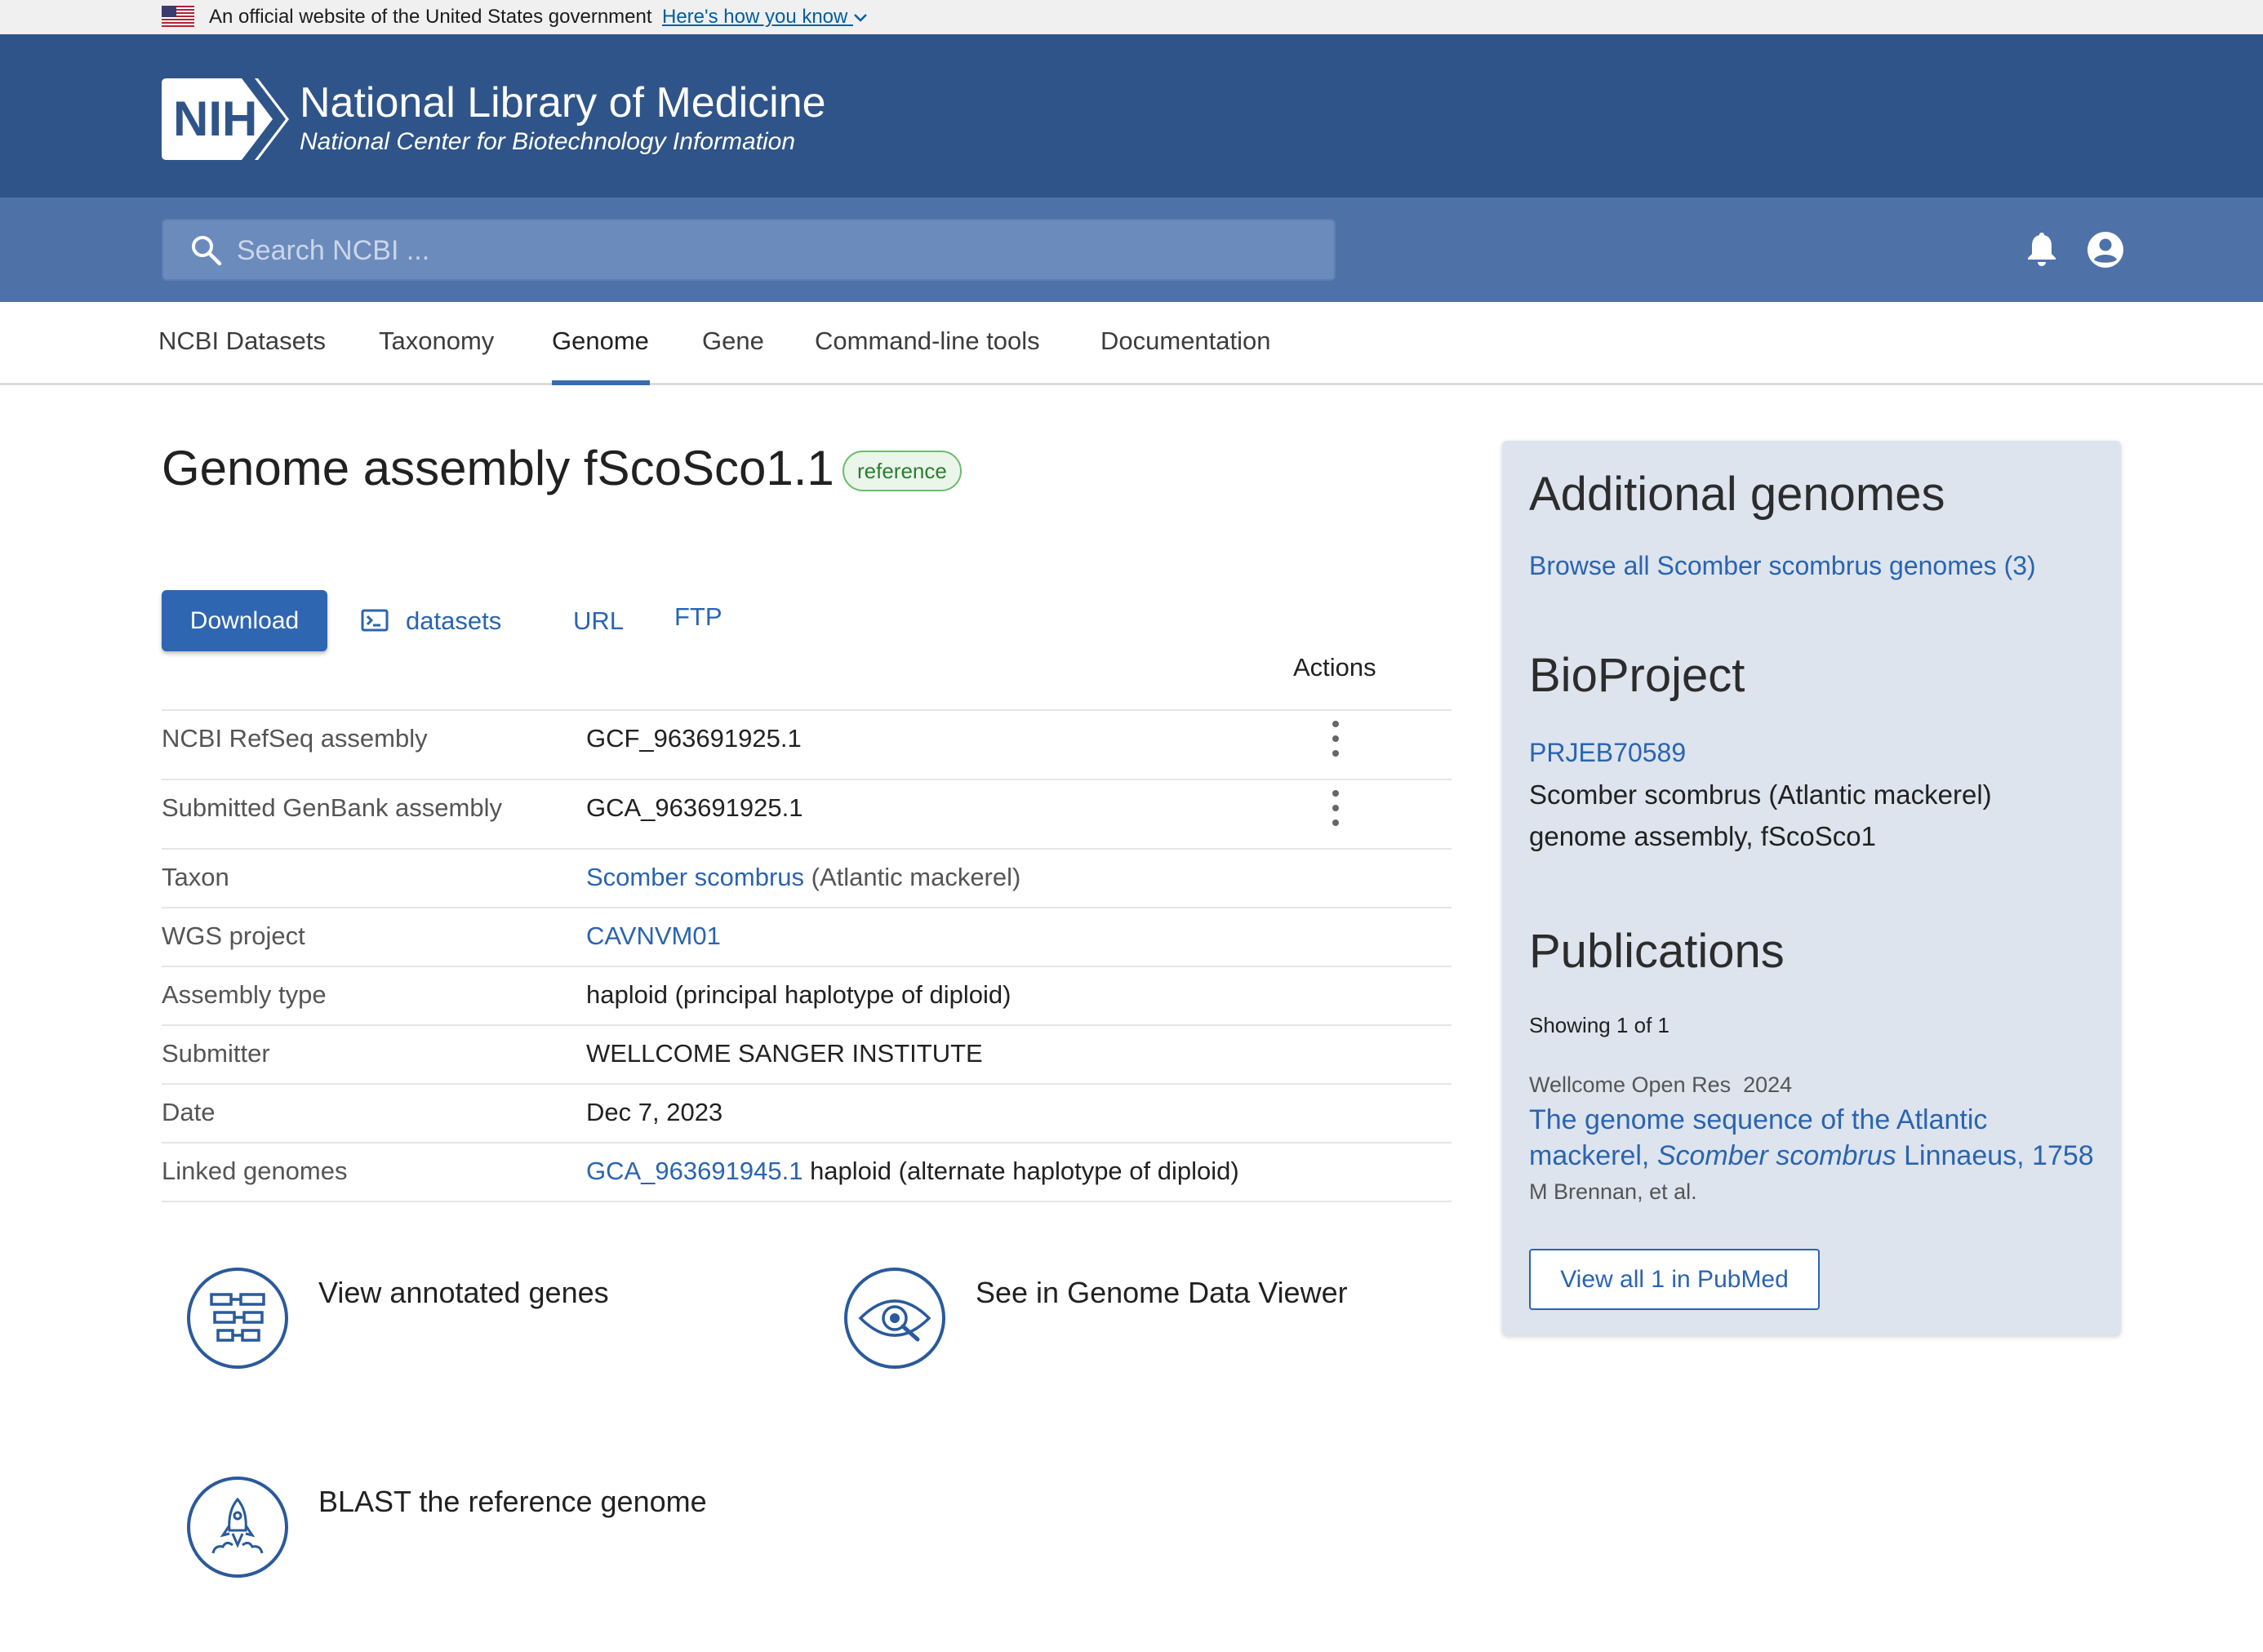 The height and width of the screenshot is (1652, 2263). What do you see at coordinates (242, 341) in the screenshot?
I see `tab-ncbi-datasets: NCBI Datasets` at bounding box center [242, 341].